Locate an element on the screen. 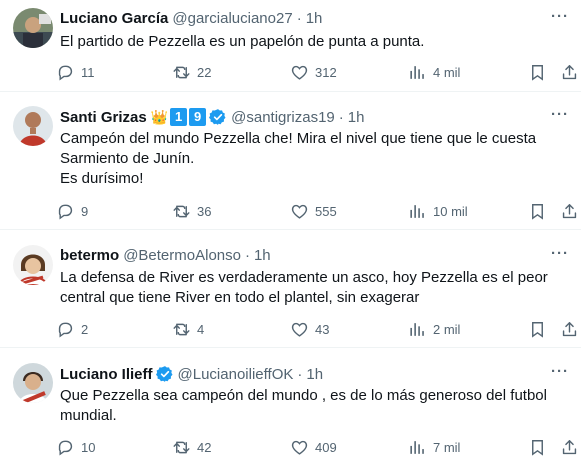 The height and width of the screenshot is (462, 581). tweet-text-line: Es durísimo! is located at coordinates (102, 178).